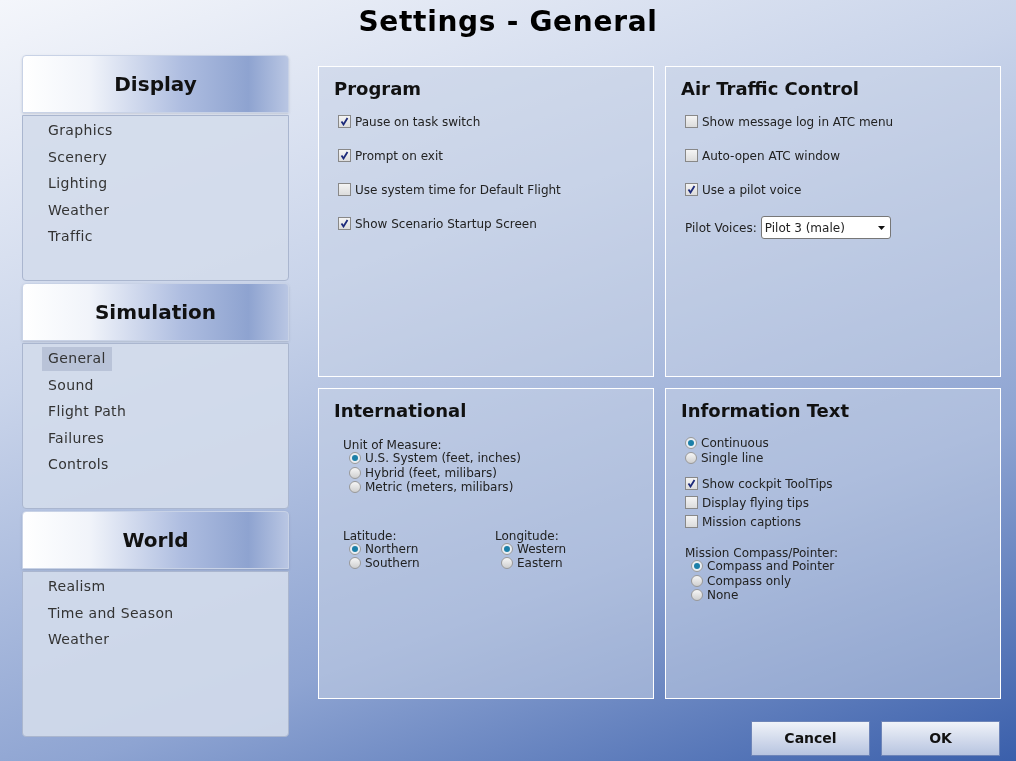 The width and height of the screenshot is (1016, 761). I want to click on sidebar-item: Sound, so click(71, 385).